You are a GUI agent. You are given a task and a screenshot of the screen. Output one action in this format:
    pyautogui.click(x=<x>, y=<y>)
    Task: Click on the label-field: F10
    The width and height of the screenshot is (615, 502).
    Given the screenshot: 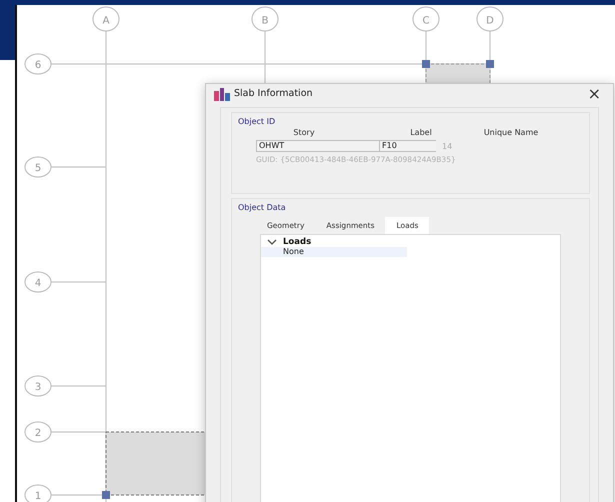 What is the action you would take?
    pyautogui.click(x=407, y=146)
    